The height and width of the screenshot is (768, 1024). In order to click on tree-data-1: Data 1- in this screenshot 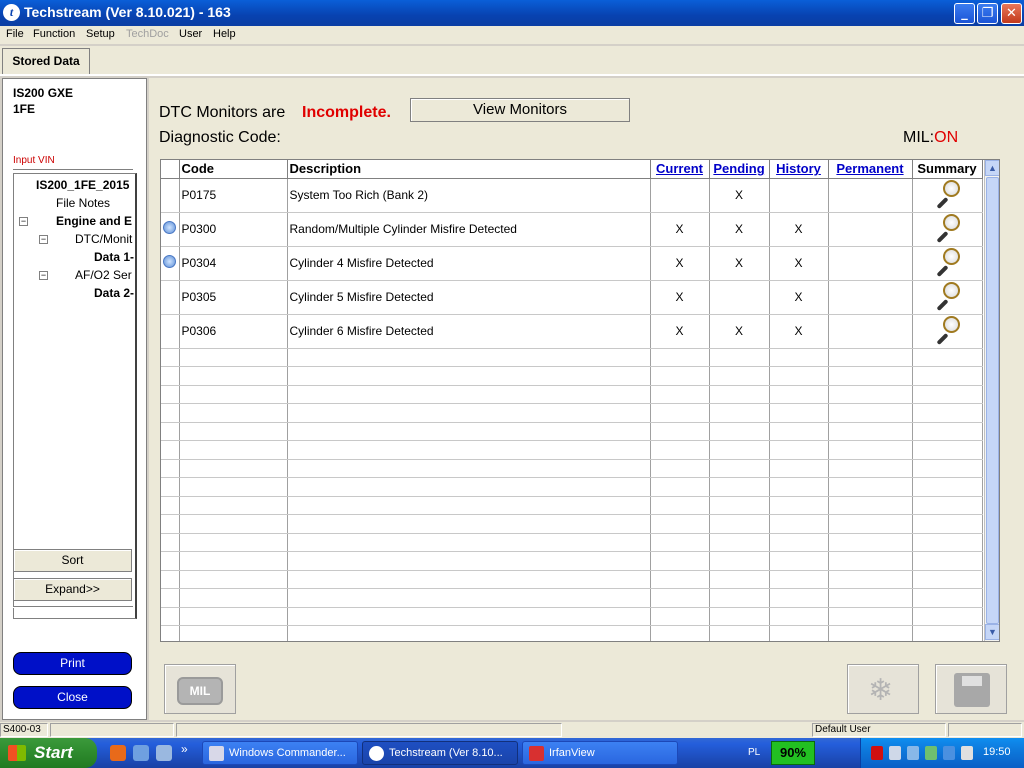, I will do `click(114, 257)`.